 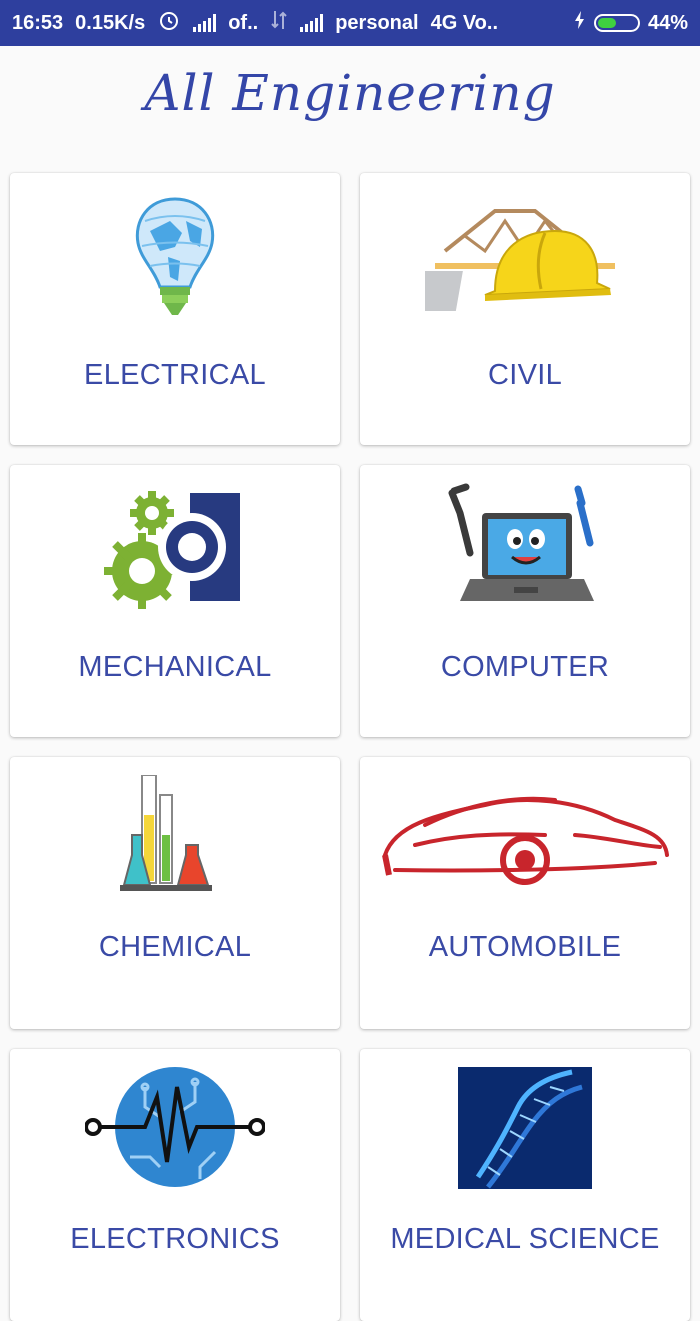 What do you see at coordinates (580, 23) in the screenshot?
I see `charging-icon` at bounding box center [580, 23].